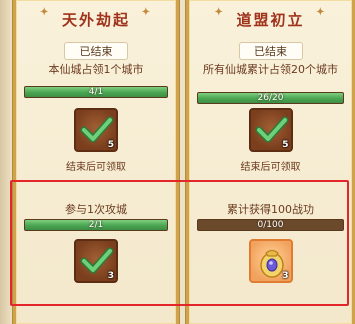 This screenshot has height=324, width=355. Describe the element at coordinates (96, 69) in the screenshot. I see `task-description: 本仙城占领1个城市` at that location.